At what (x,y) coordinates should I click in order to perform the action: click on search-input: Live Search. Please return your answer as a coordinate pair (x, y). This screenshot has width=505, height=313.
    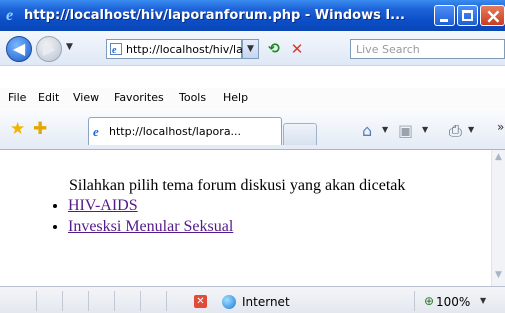
    Looking at the image, I should click on (427, 49).